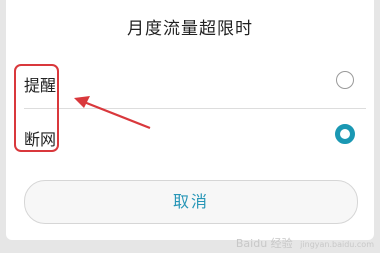 This screenshot has height=253, width=380. I want to click on divider, so click(195, 108).